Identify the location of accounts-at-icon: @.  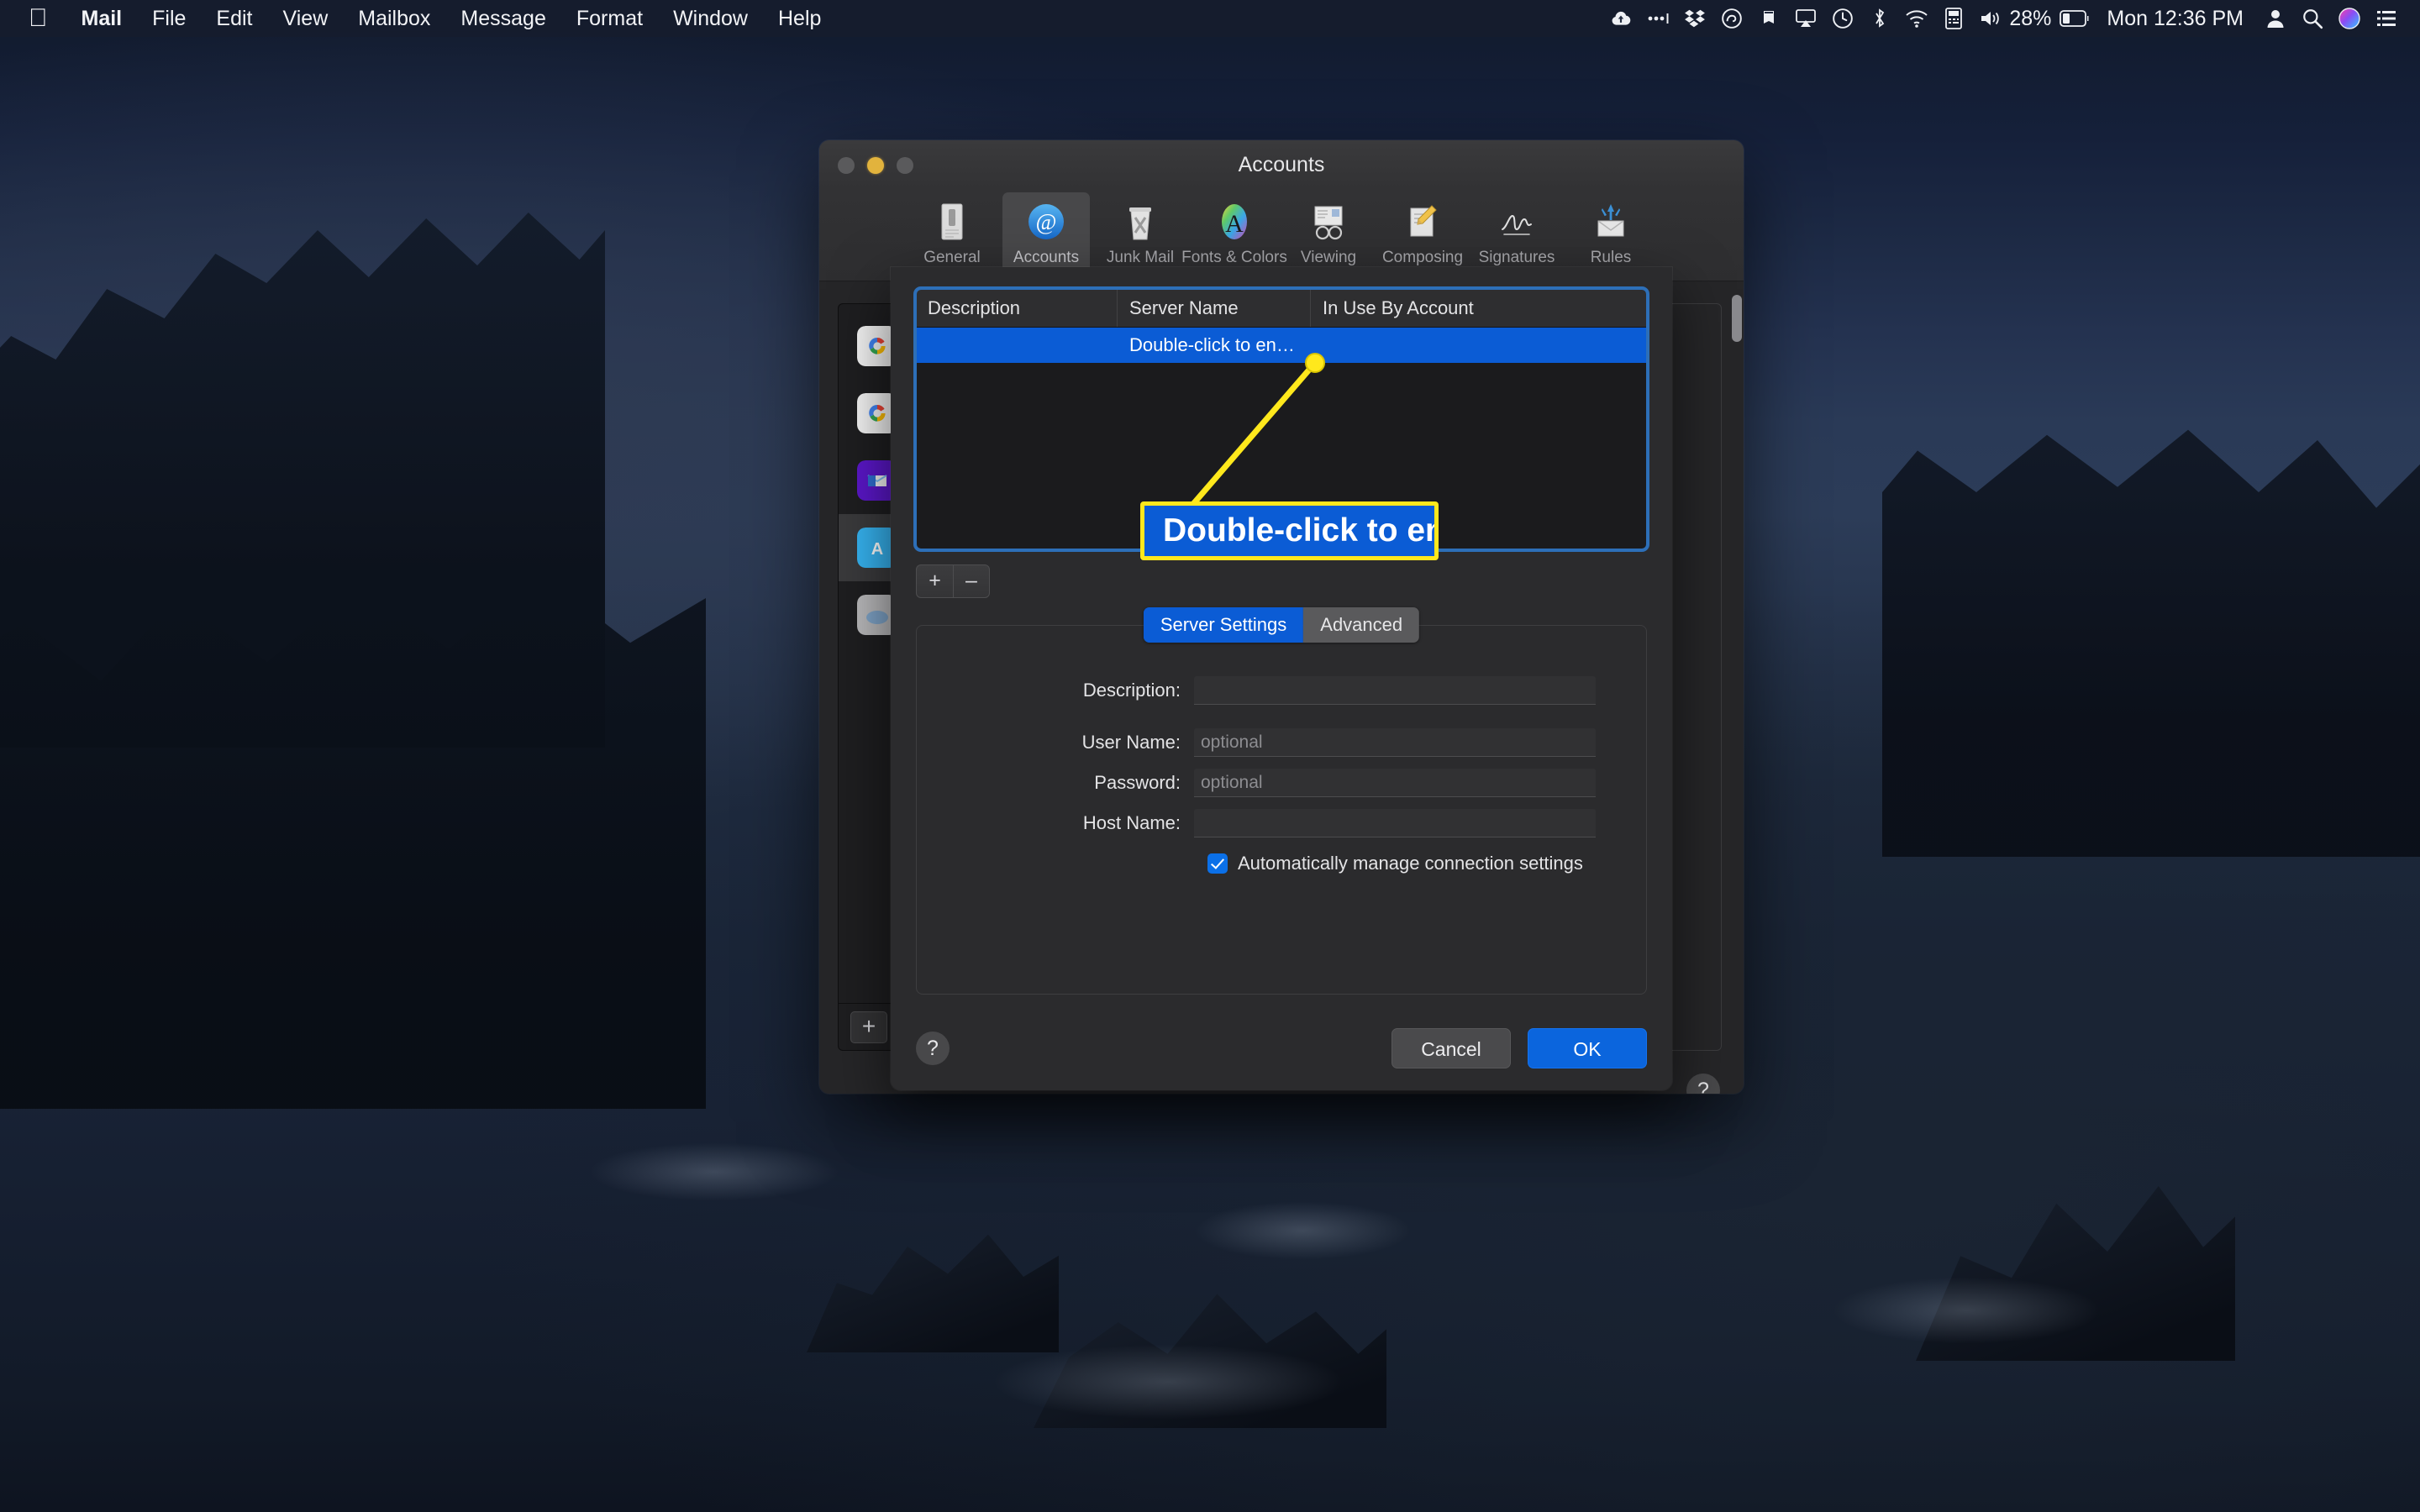
(1046, 221).